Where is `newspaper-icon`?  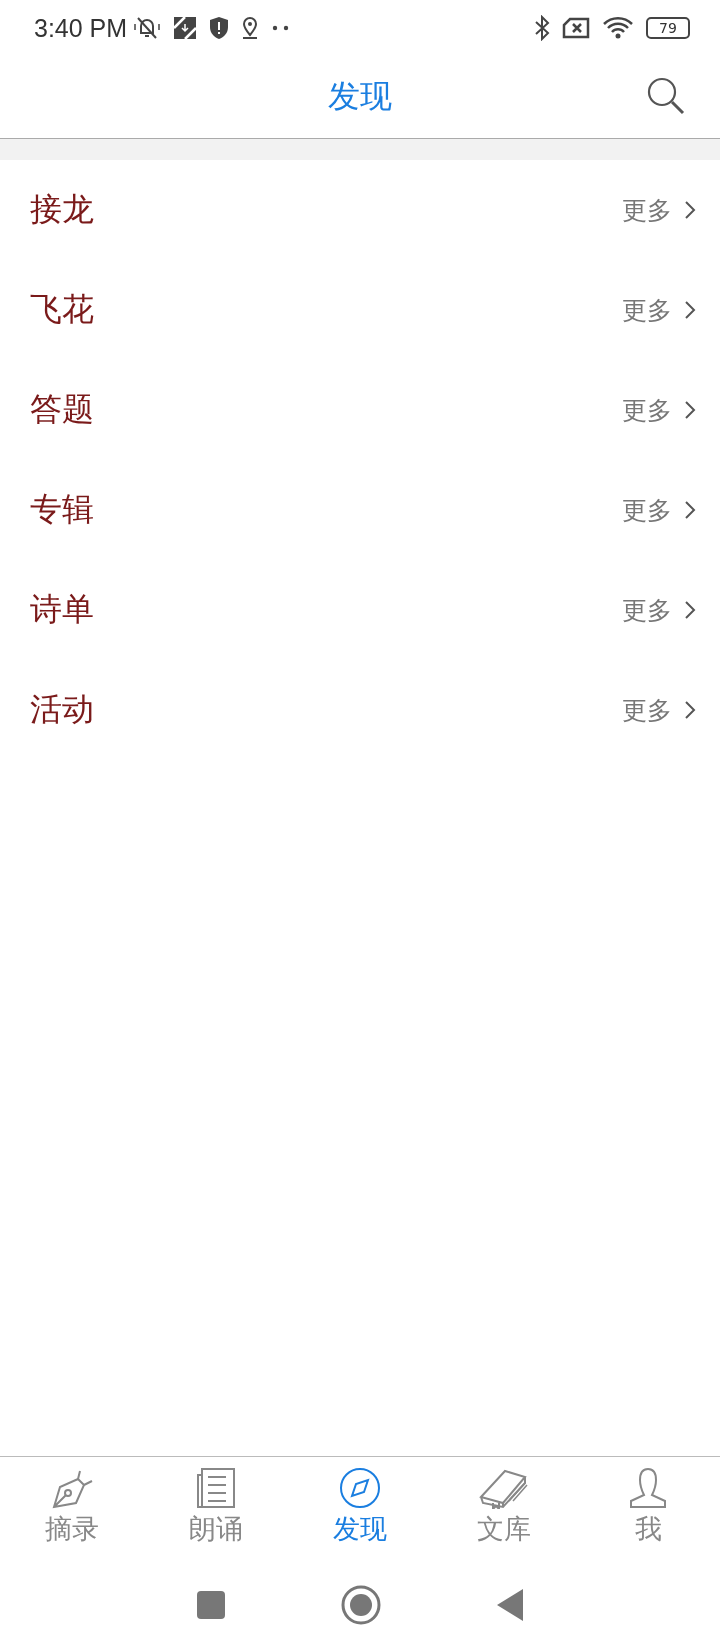
newspaper-icon is located at coordinates (216, 1488).